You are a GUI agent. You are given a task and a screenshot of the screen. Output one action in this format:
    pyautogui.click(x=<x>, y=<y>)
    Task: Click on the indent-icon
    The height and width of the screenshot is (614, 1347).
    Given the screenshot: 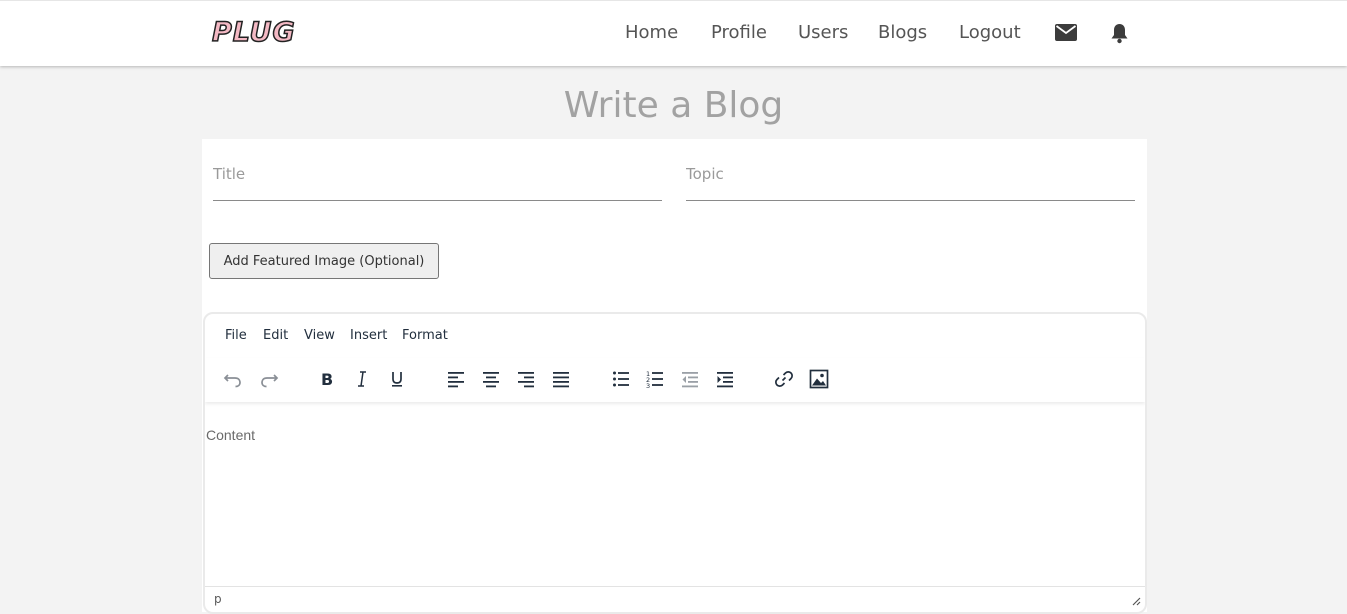 What is the action you would take?
    pyautogui.click(x=725, y=379)
    